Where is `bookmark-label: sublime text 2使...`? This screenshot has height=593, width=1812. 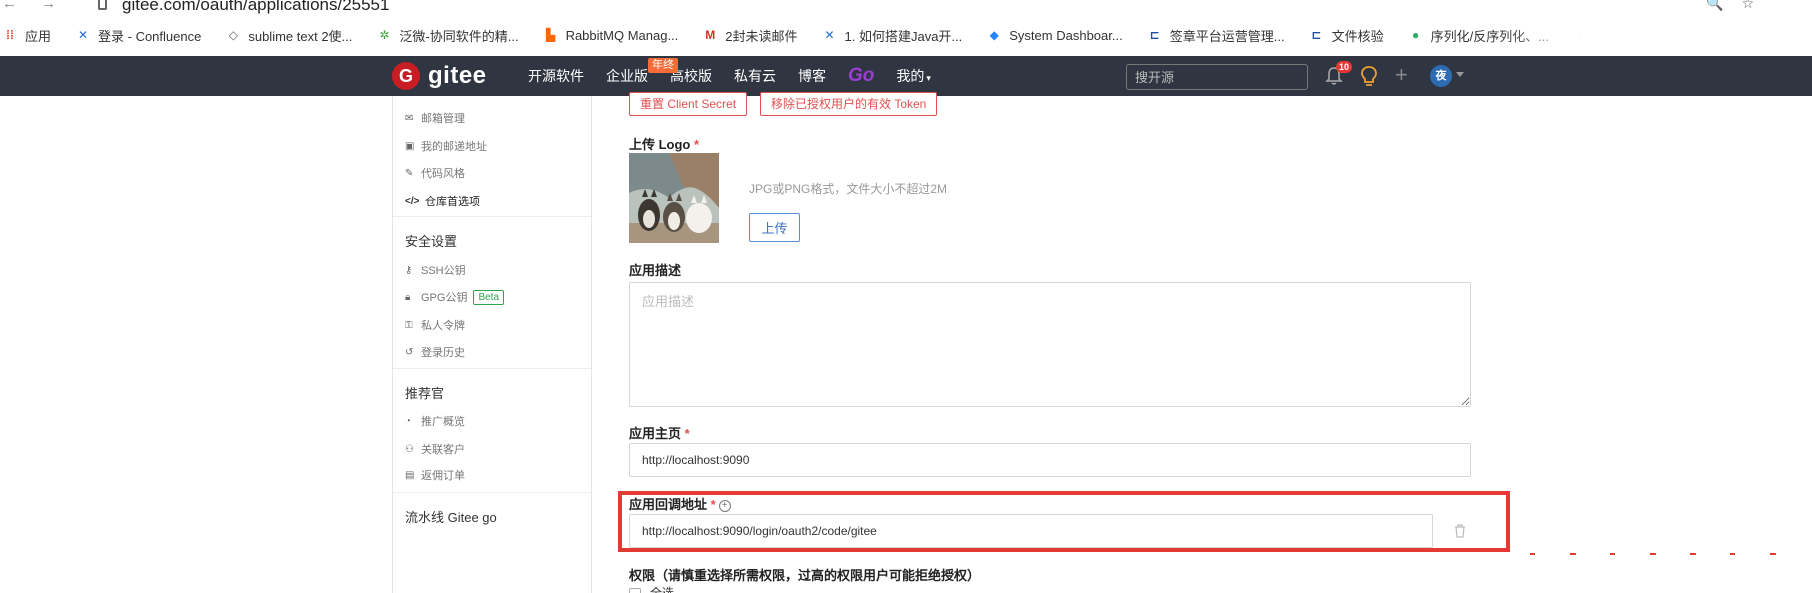 bookmark-label: sublime text 2使... is located at coordinates (300, 36).